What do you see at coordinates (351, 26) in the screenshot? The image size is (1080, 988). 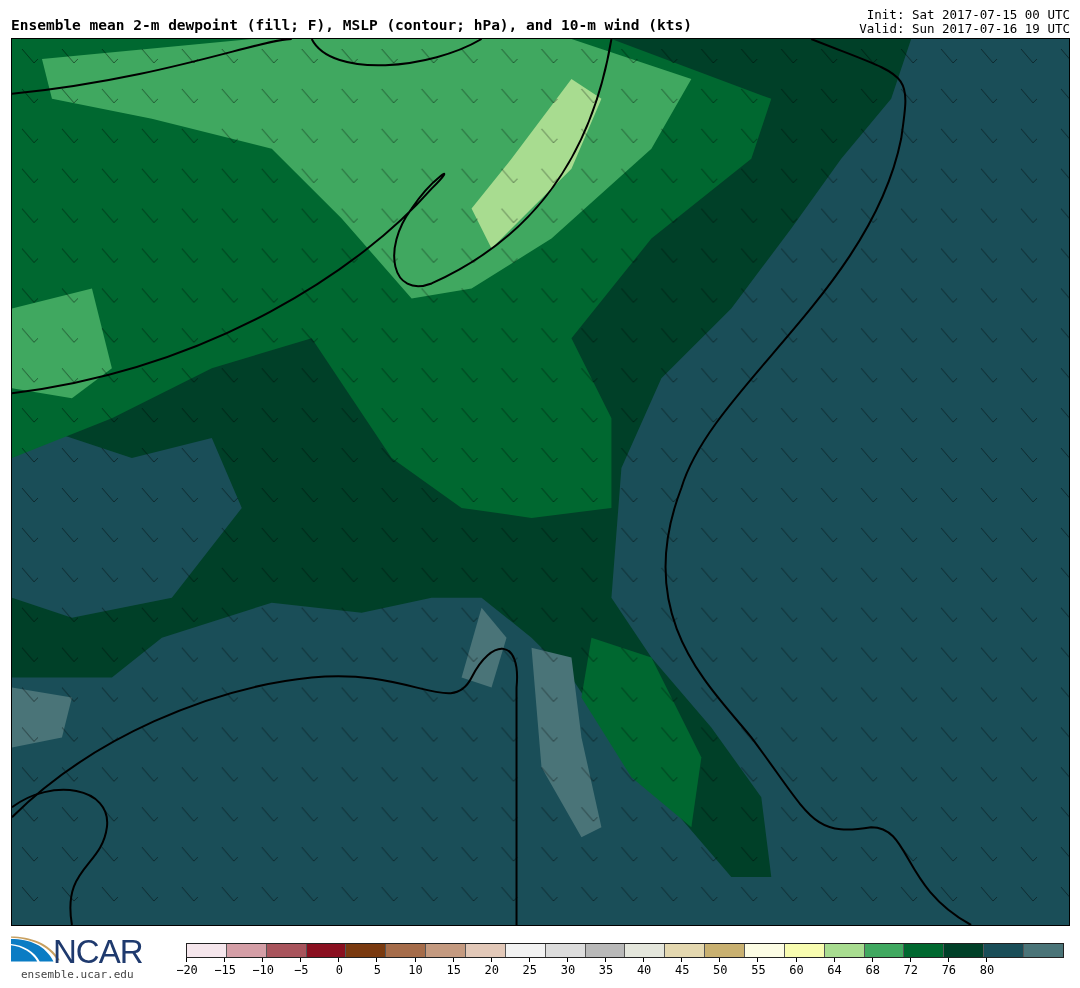 I see `chart-title: Ensemble mean 2-m dewpoint (fill; F), MSLP (contour; hPa), and 10-m wind (kts)` at bounding box center [351, 26].